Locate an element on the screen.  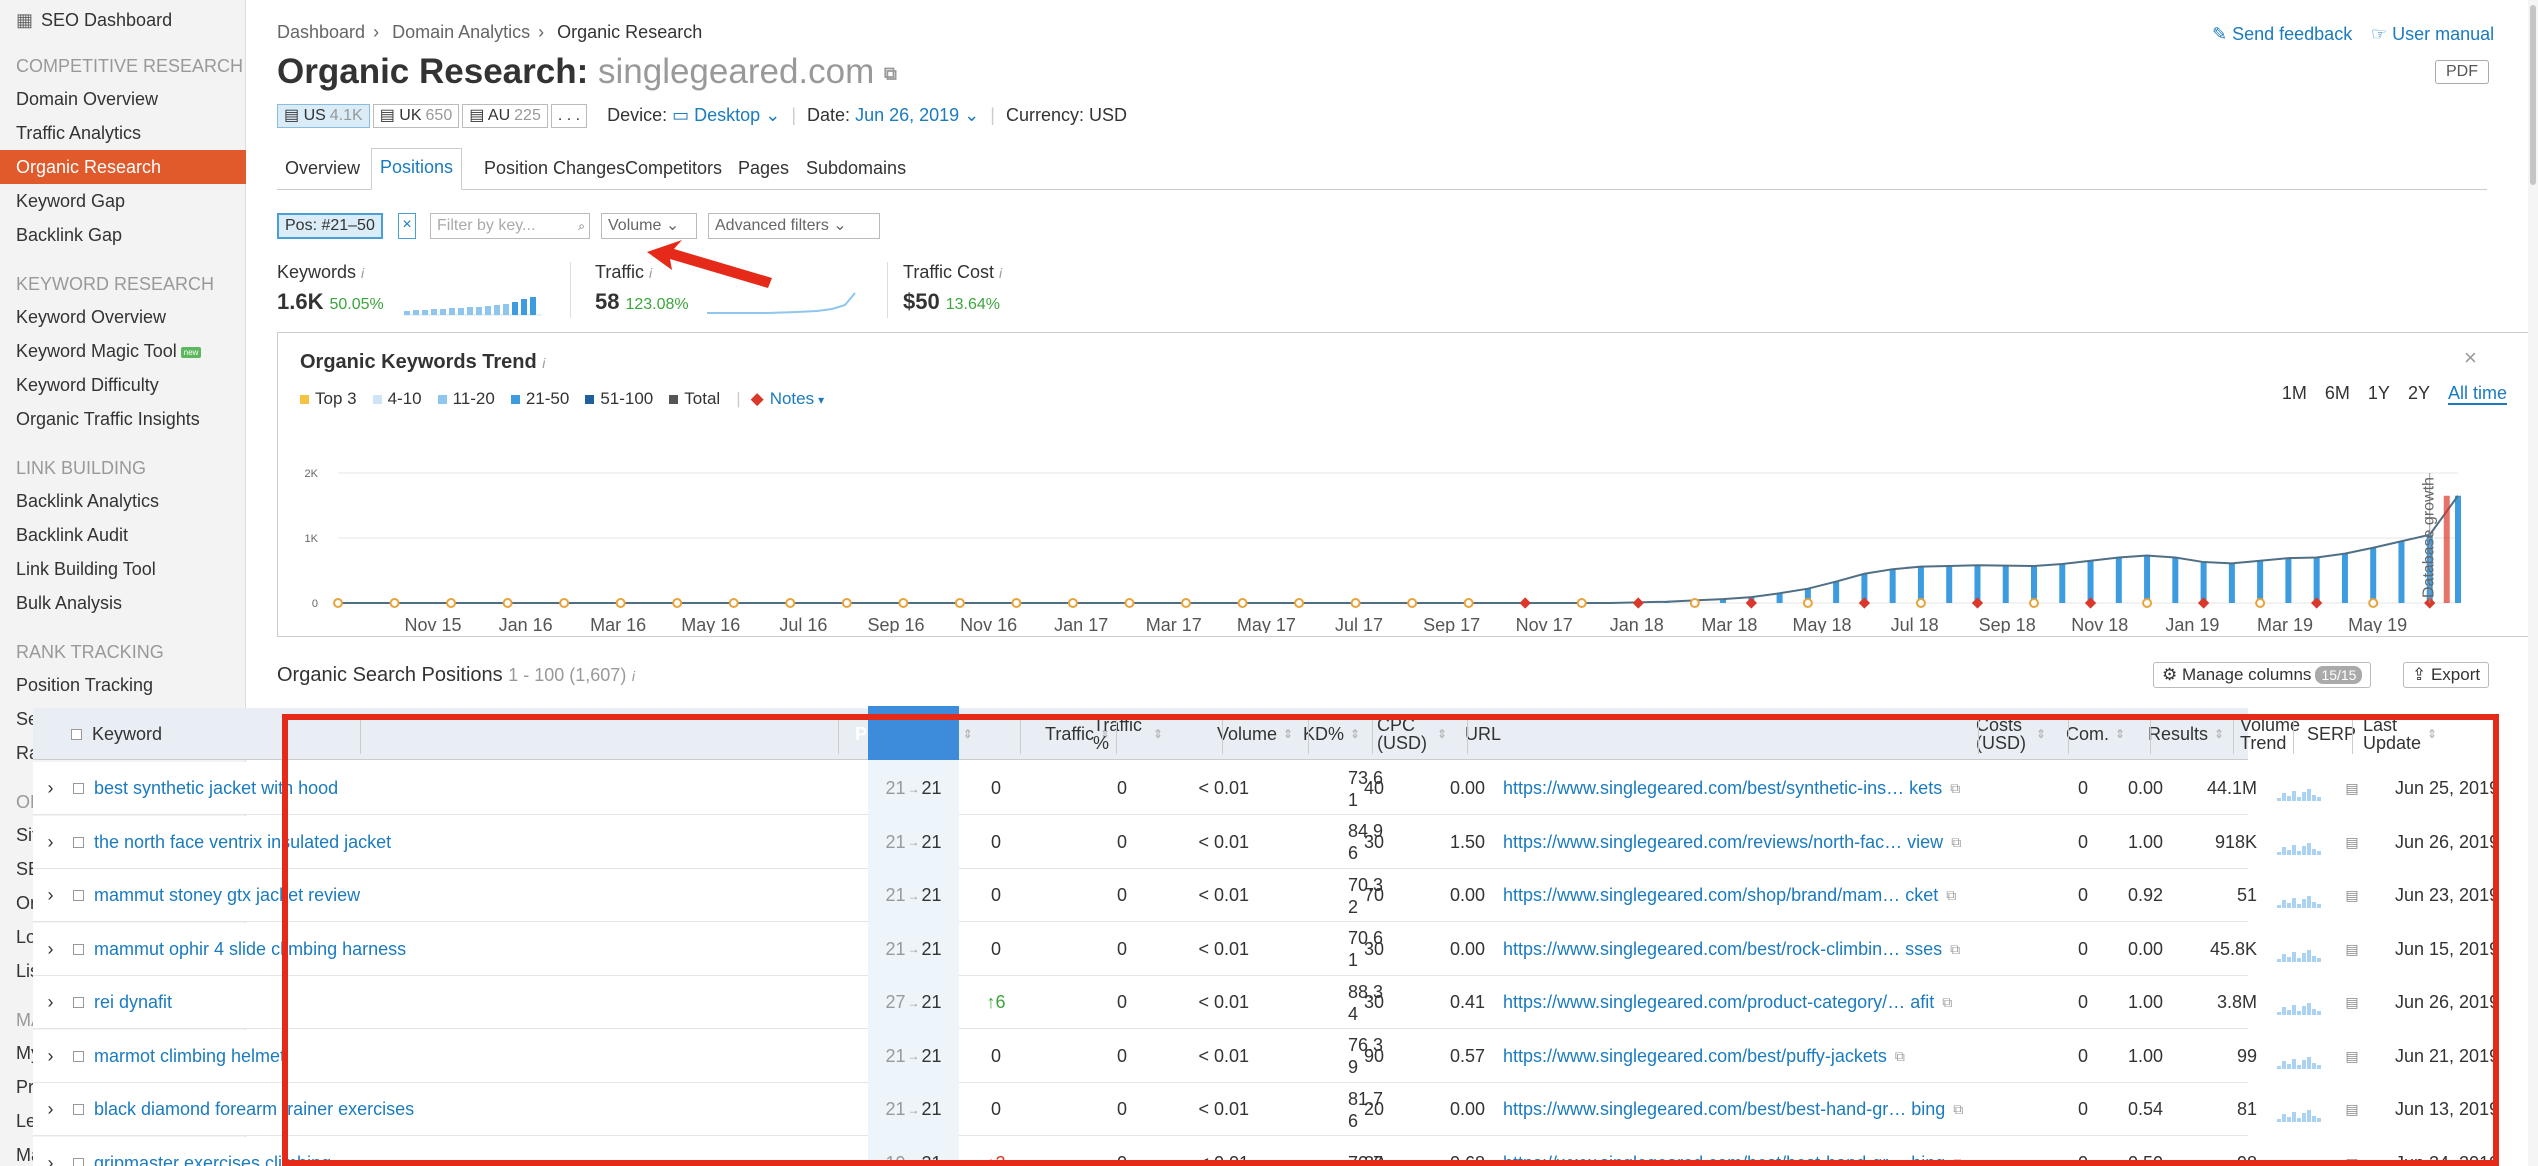
range-1y: 1Y is located at coordinates (2379, 393).